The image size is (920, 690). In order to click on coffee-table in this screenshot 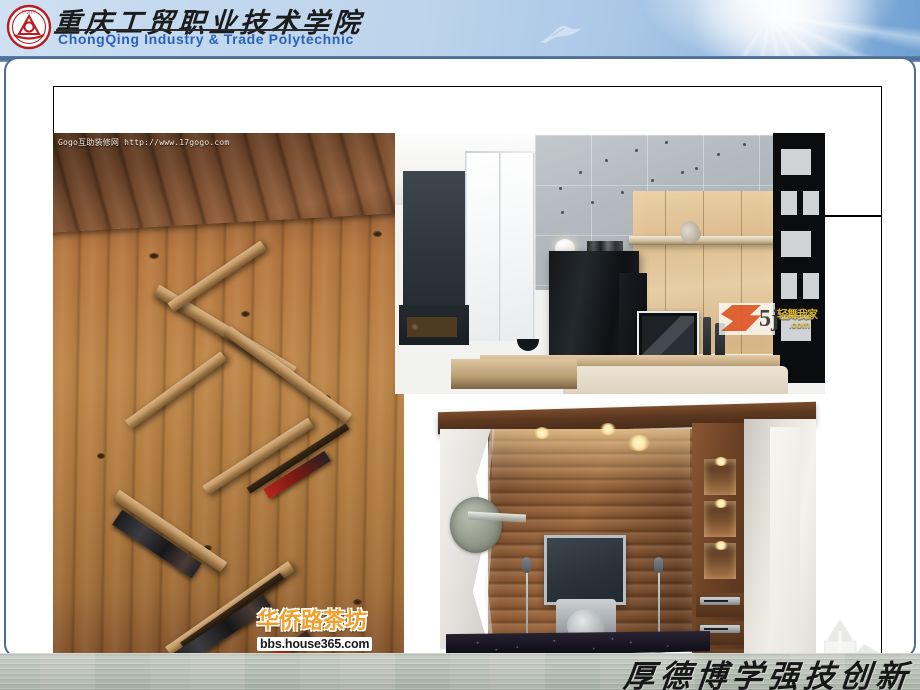, I will do `click(514, 374)`.